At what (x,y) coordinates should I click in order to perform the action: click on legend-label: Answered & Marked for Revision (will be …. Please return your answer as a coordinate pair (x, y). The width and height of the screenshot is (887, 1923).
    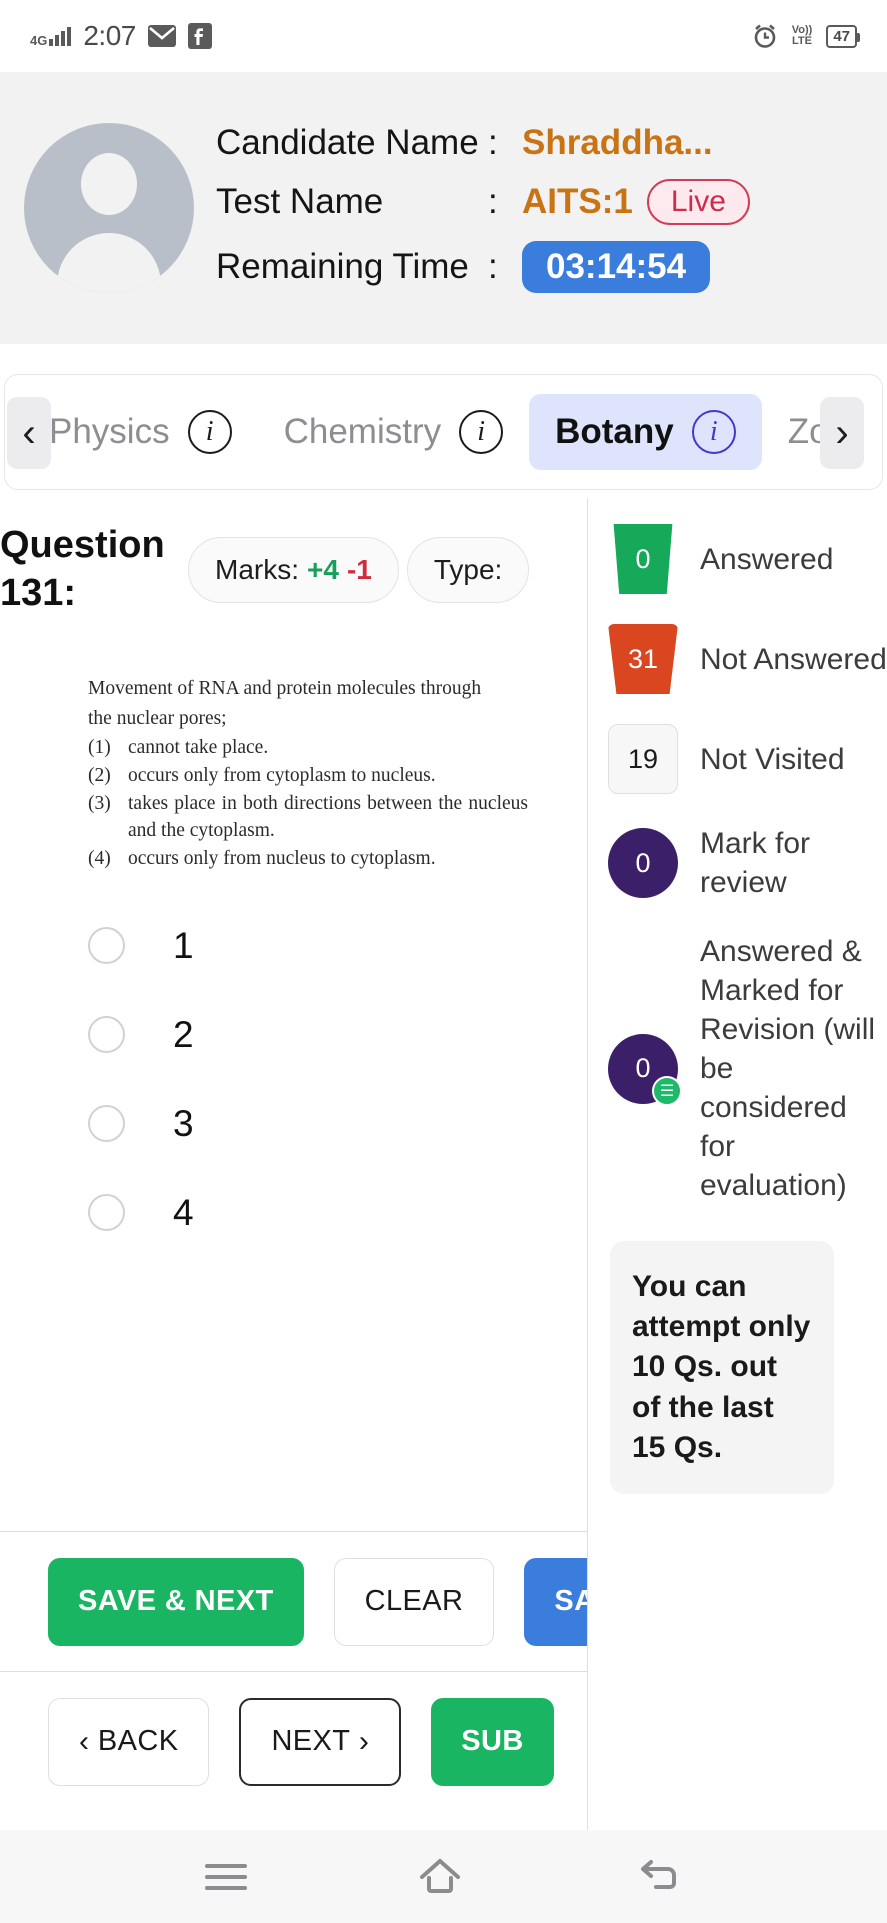
    Looking at the image, I should click on (788, 1068).